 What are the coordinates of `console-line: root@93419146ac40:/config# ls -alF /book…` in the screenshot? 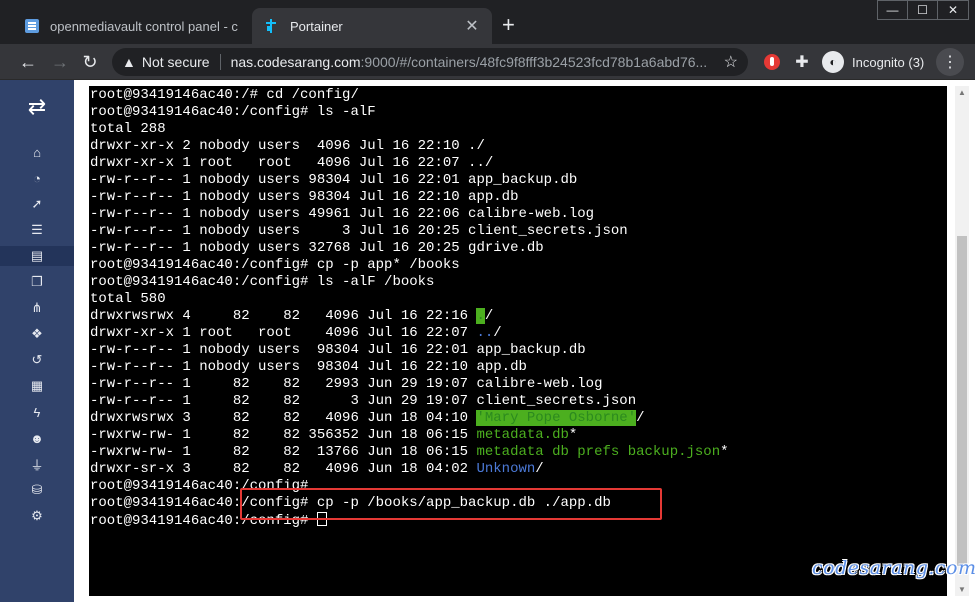 It's located at (262, 282).